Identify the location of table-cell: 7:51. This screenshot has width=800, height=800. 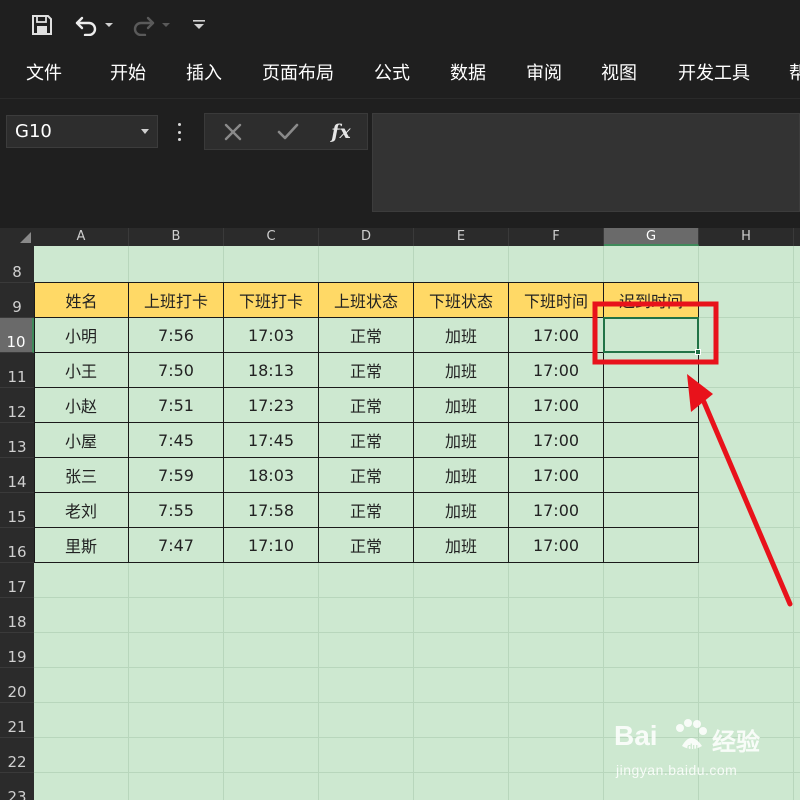
(176, 405).